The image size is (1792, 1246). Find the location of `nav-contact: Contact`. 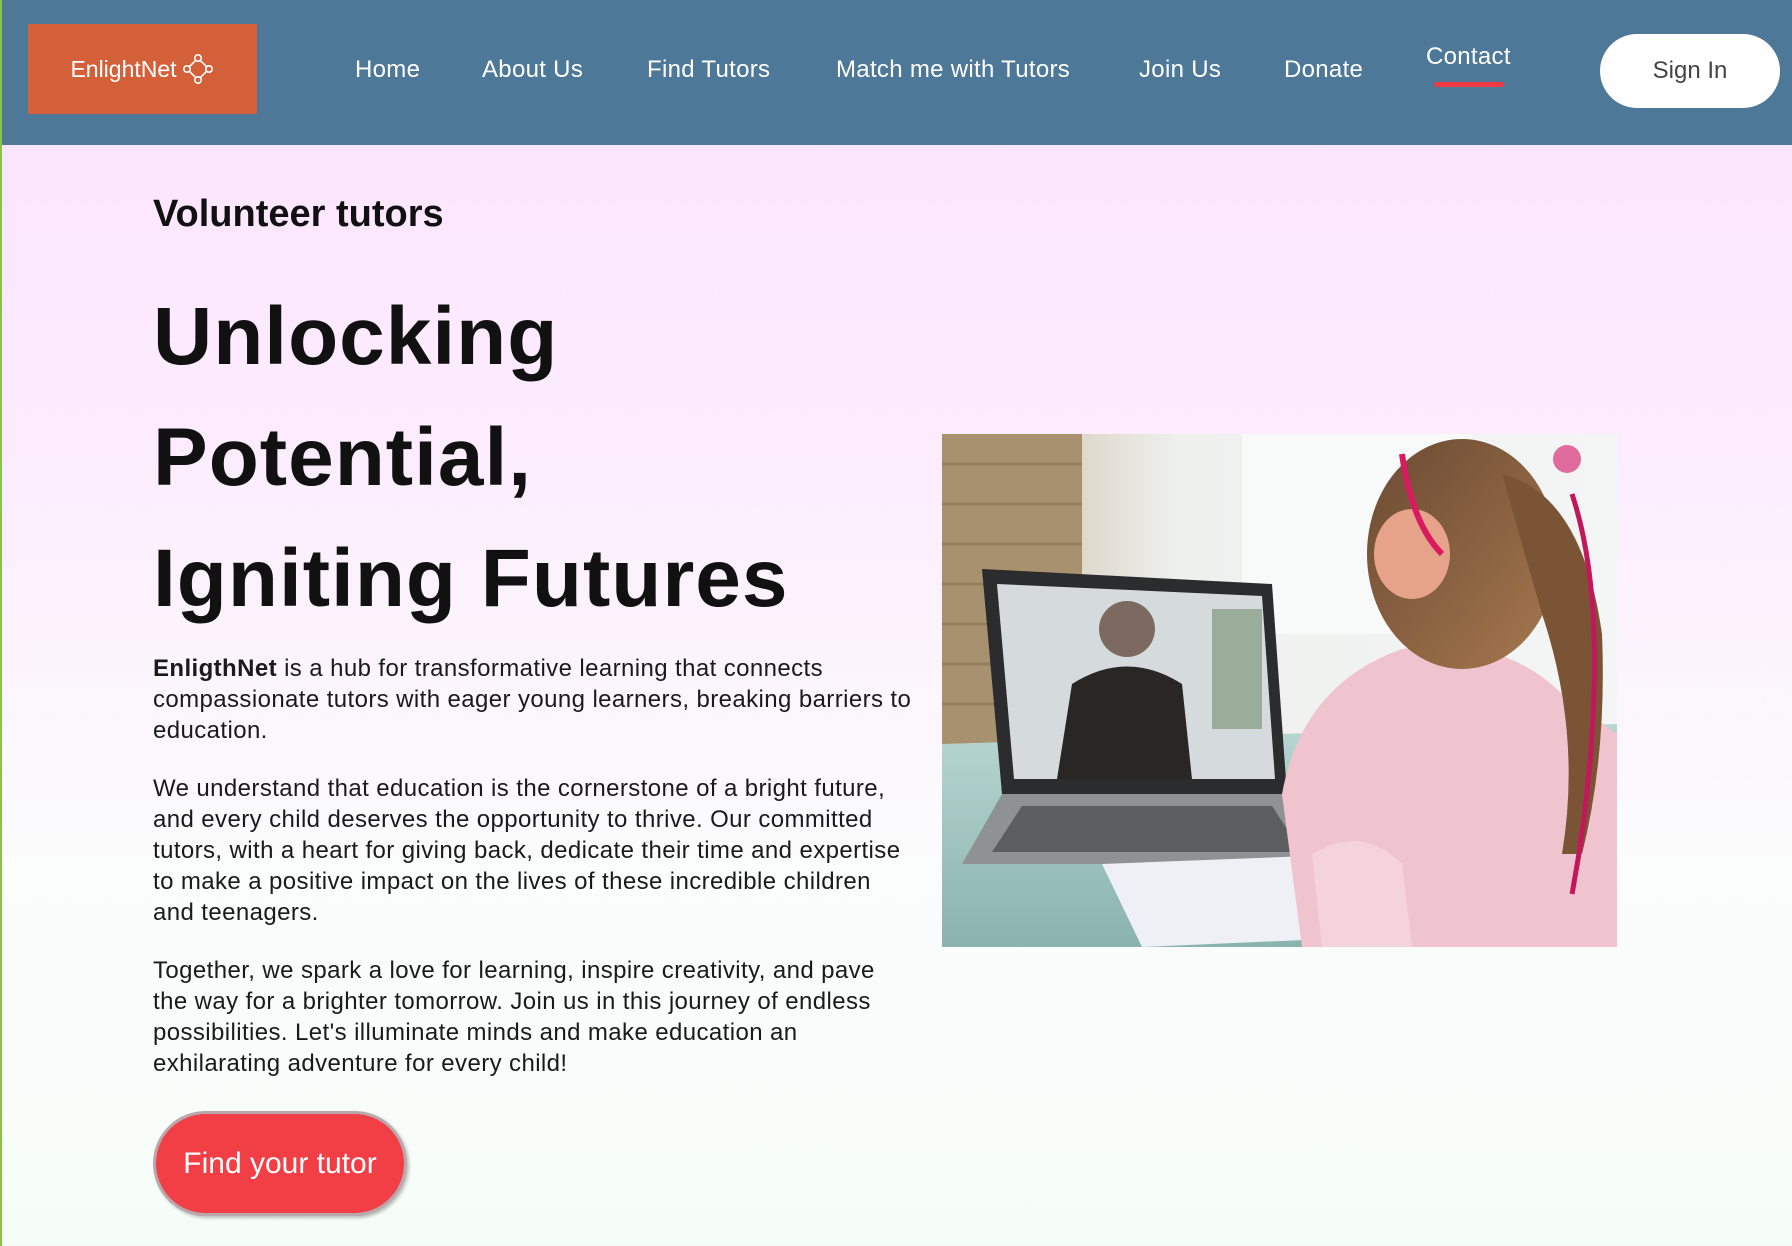

nav-contact: Contact is located at coordinates (1468, 57).